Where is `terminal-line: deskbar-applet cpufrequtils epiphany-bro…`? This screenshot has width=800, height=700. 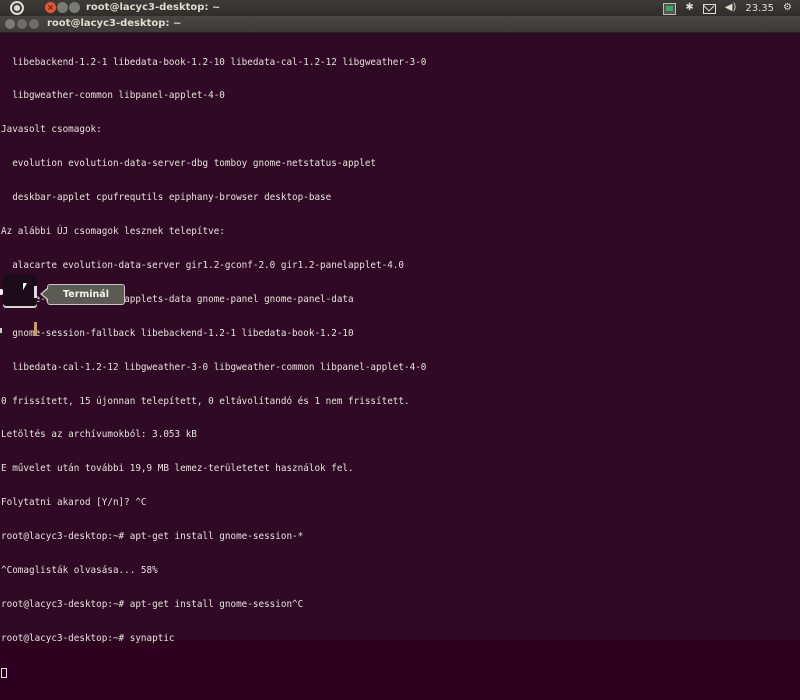
terminal-line: deskbar-applet cpufrequtils epiphany-bro… is located at coordinates (166, 198).